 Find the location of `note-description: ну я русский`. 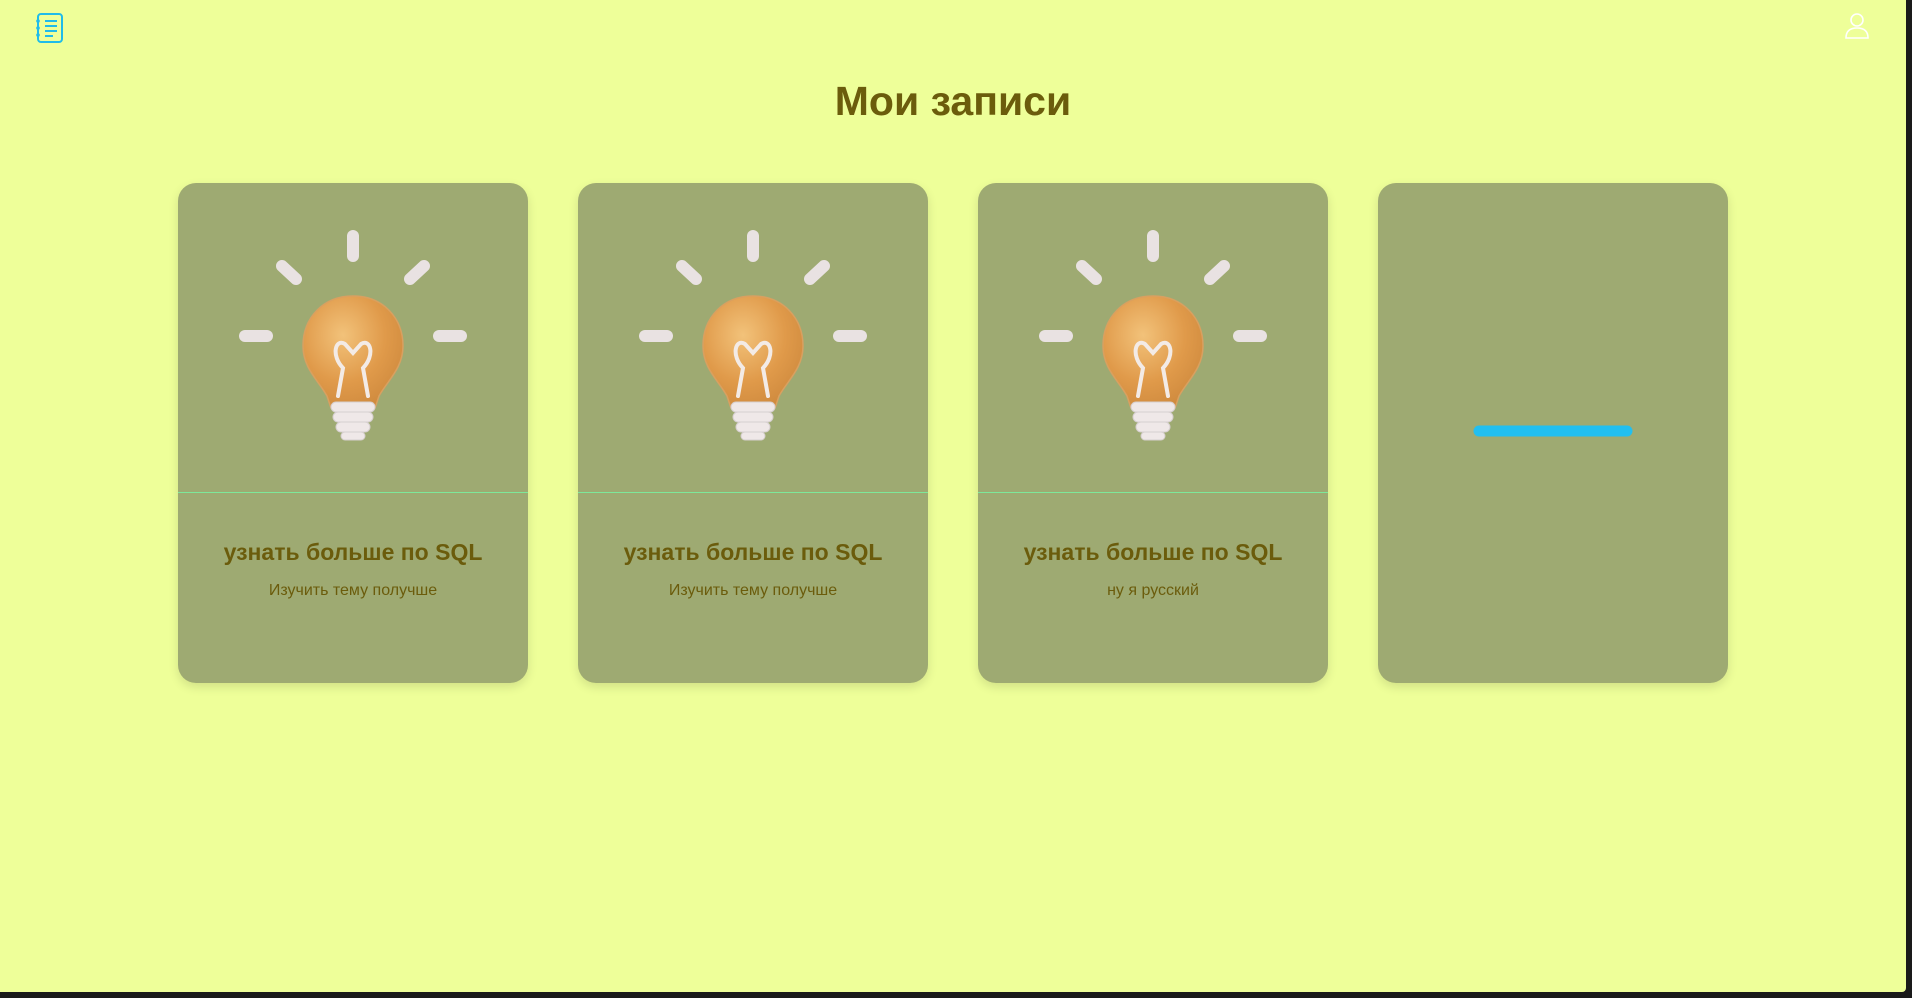

note-description: ну я русский is located at coordinates (1153, 590).